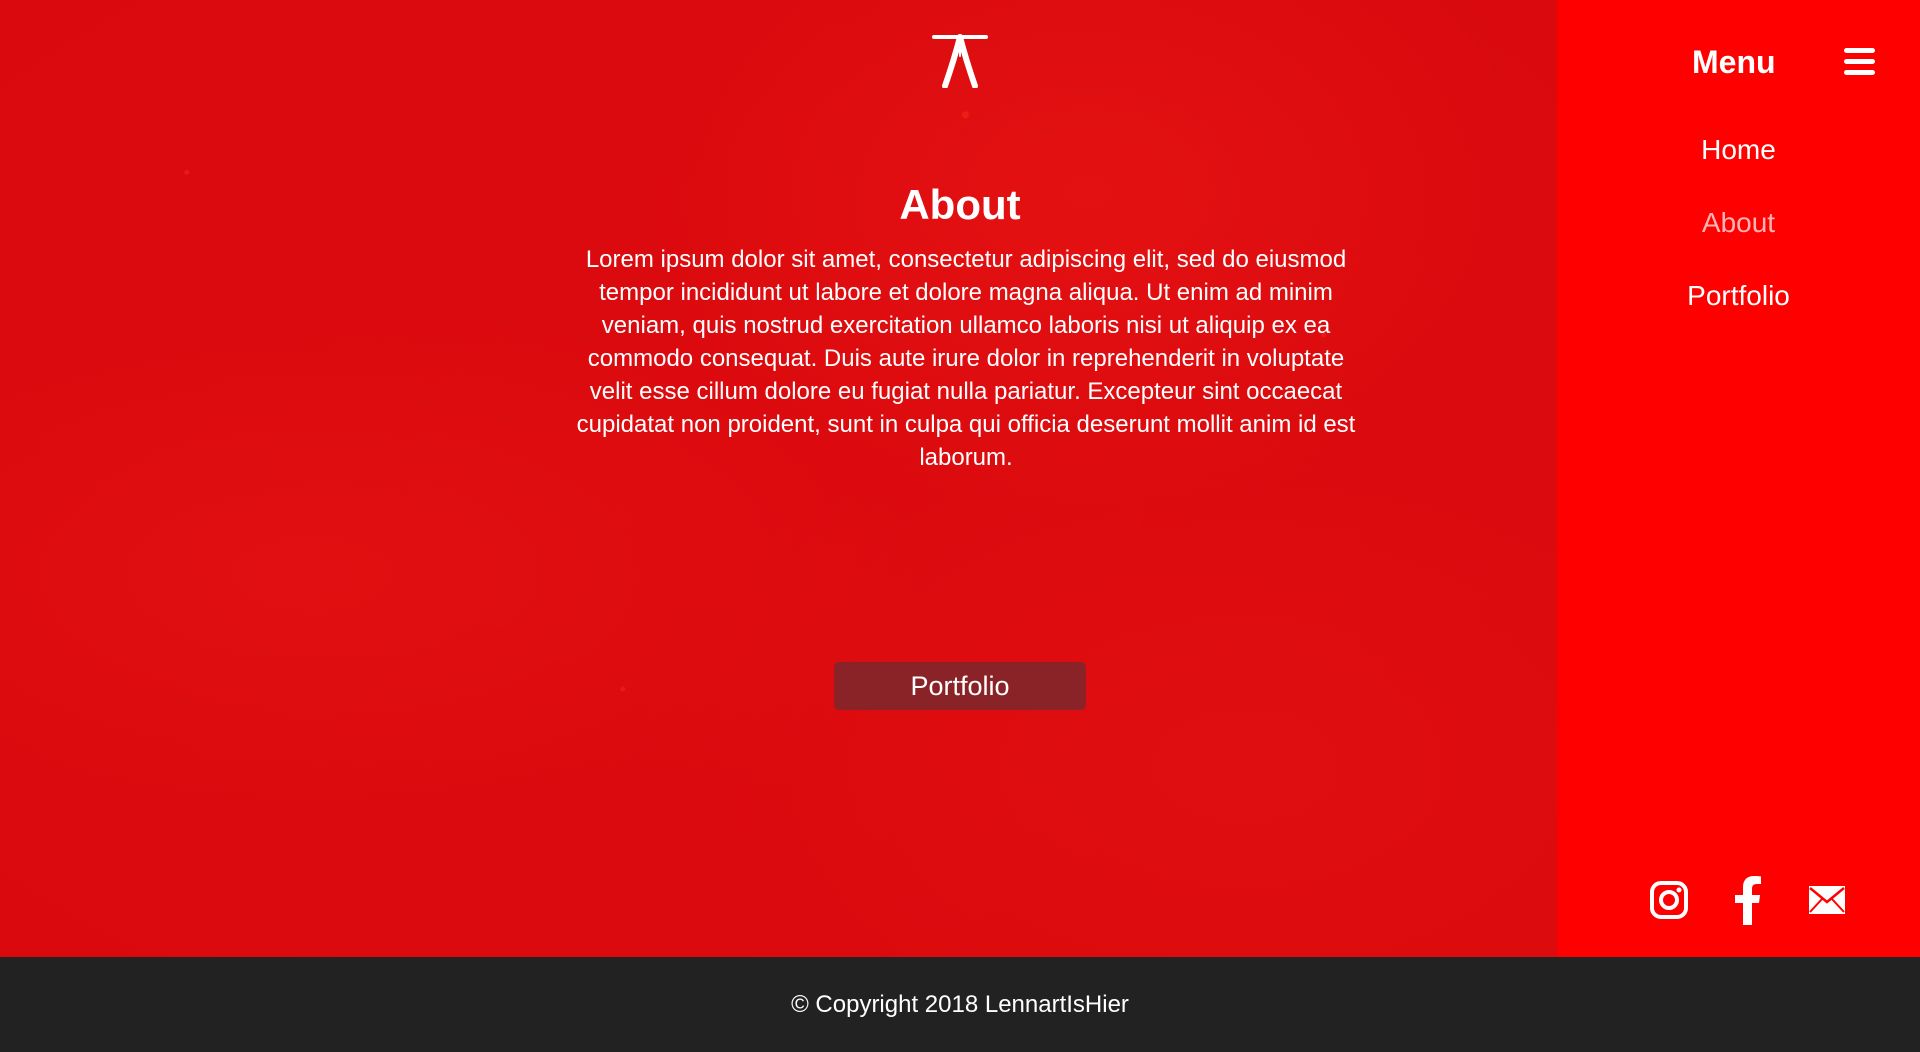 The image size is (1920, 1052). Describe the element at coordinates (1738, 296) in the screenshot. I see `nav-link-portfolio: Portfolio` at that location.